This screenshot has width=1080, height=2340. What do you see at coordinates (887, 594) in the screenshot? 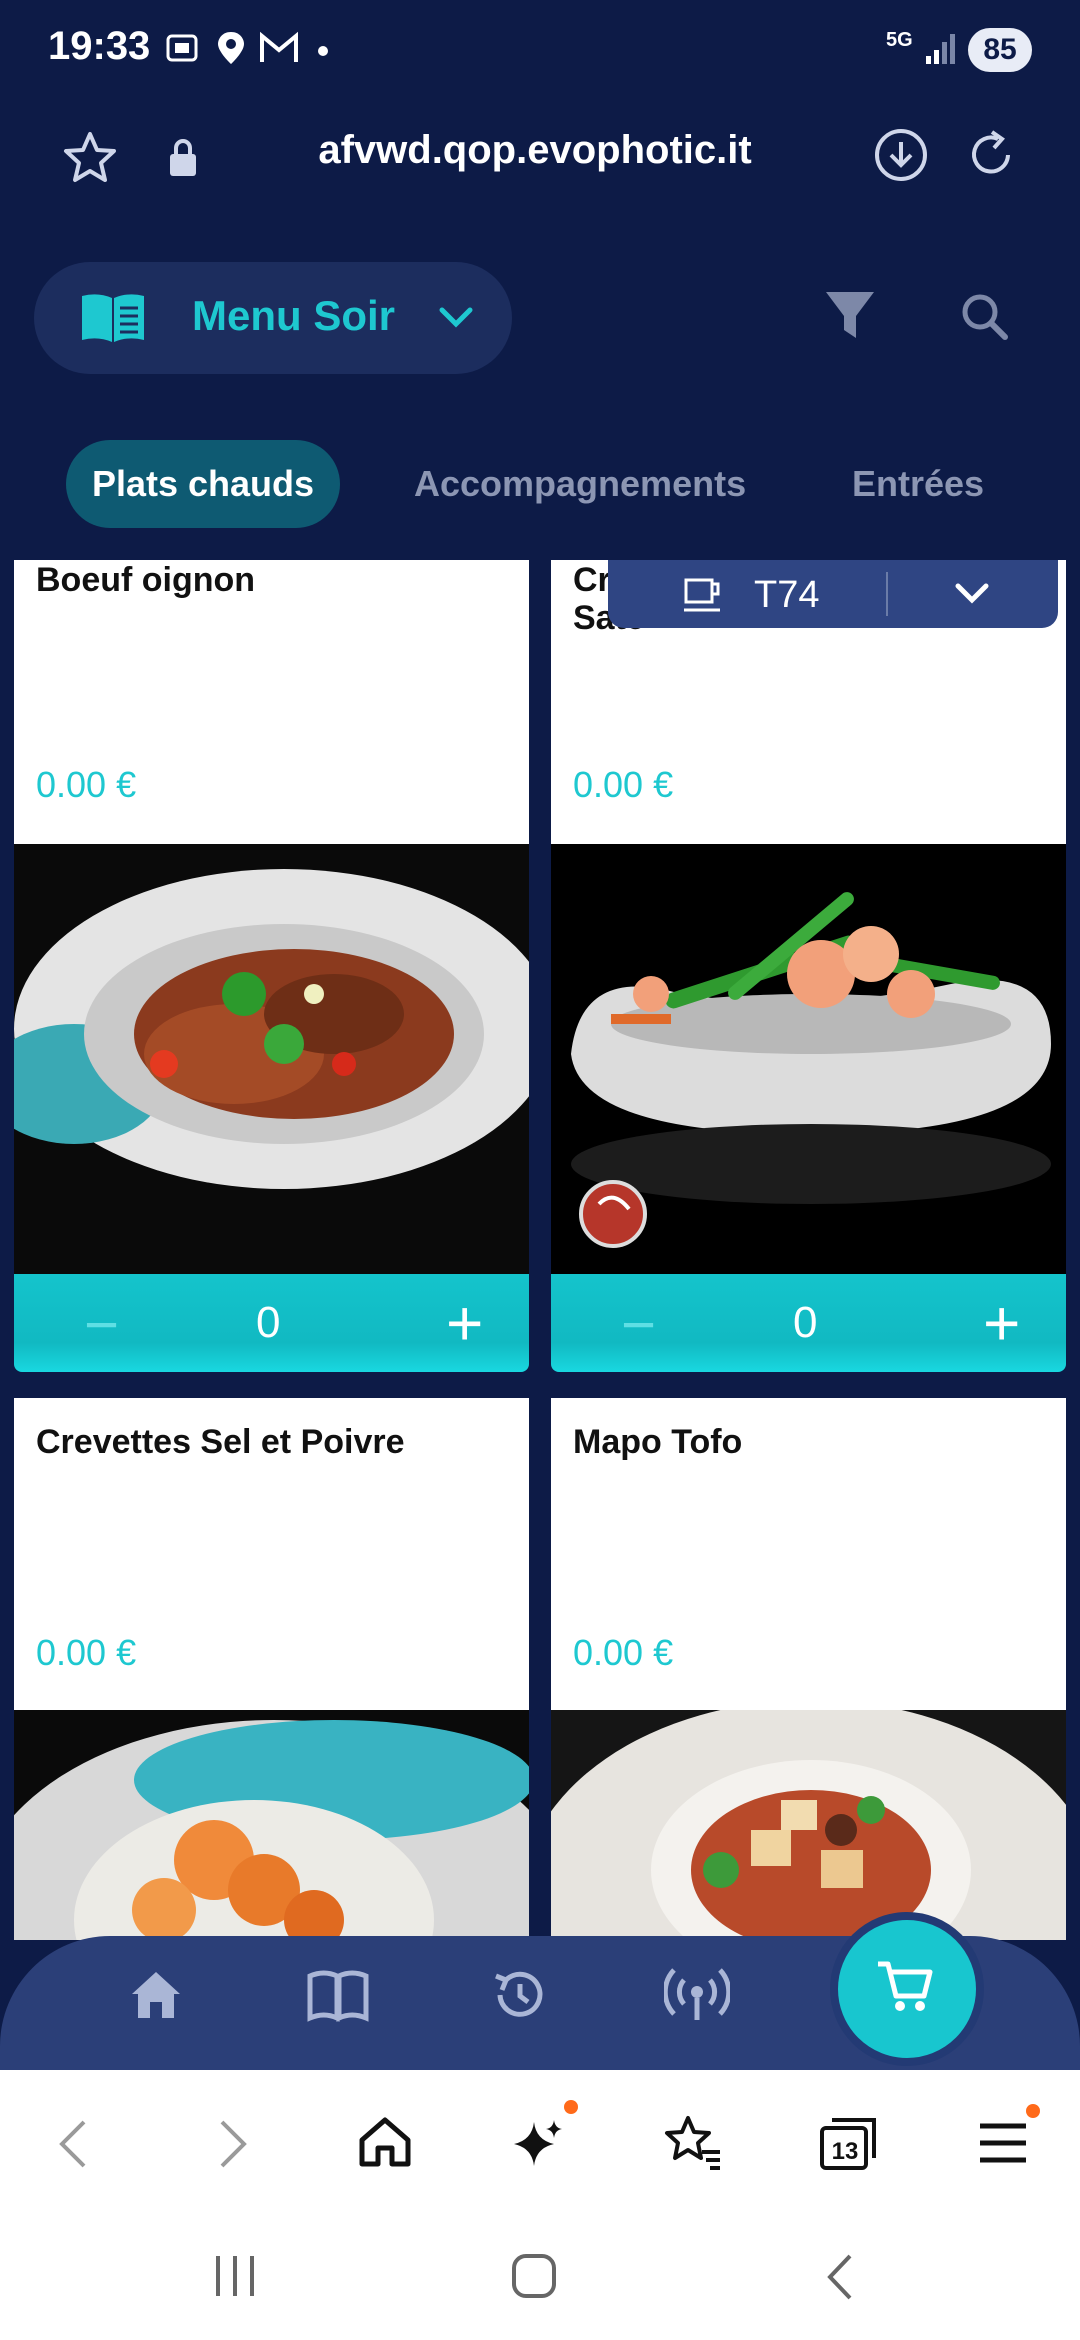
I see `divider` at bounding box center [887, 594].